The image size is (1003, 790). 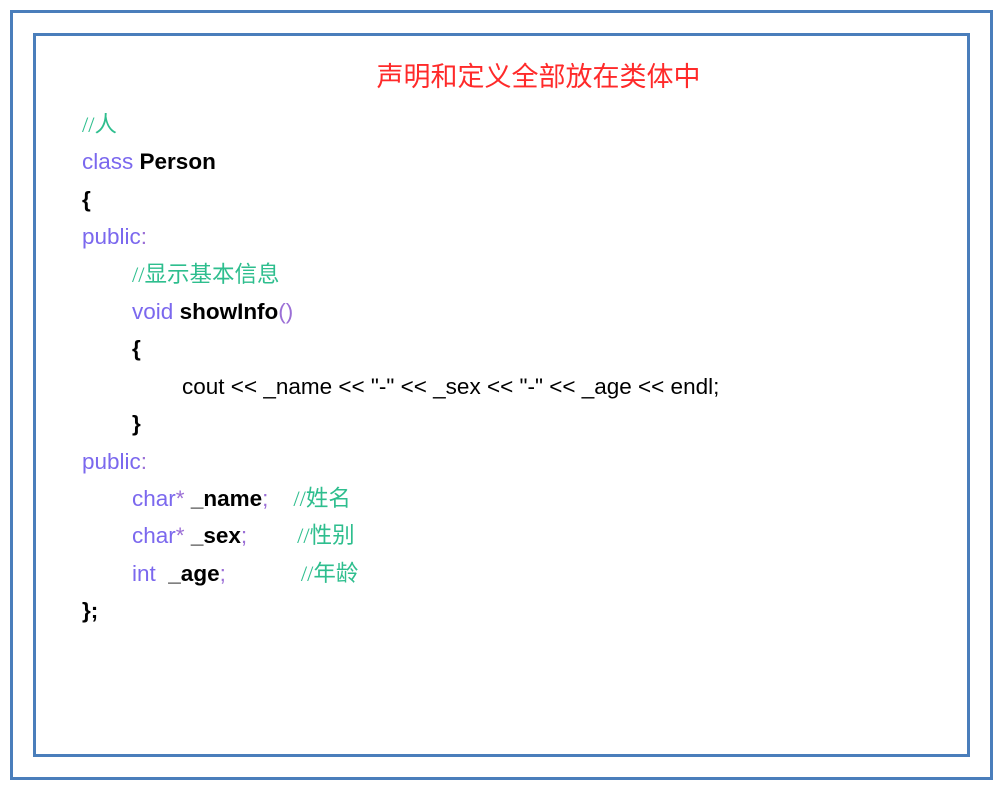 I want to click on code-line: //人, so click(x=524, y=124).